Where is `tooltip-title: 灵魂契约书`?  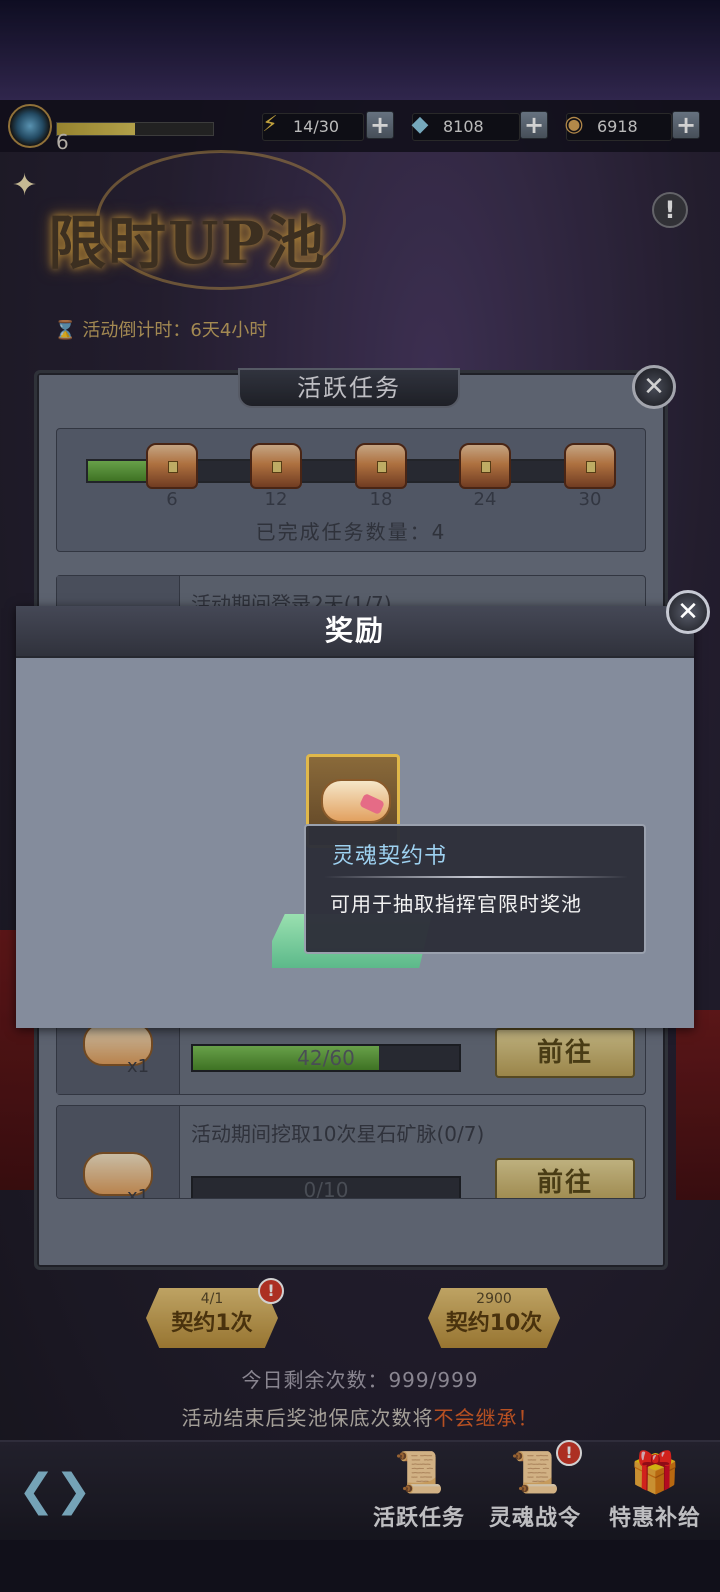 tooltip-title: 灵魂契约书 is located at coordinates (390, 856).